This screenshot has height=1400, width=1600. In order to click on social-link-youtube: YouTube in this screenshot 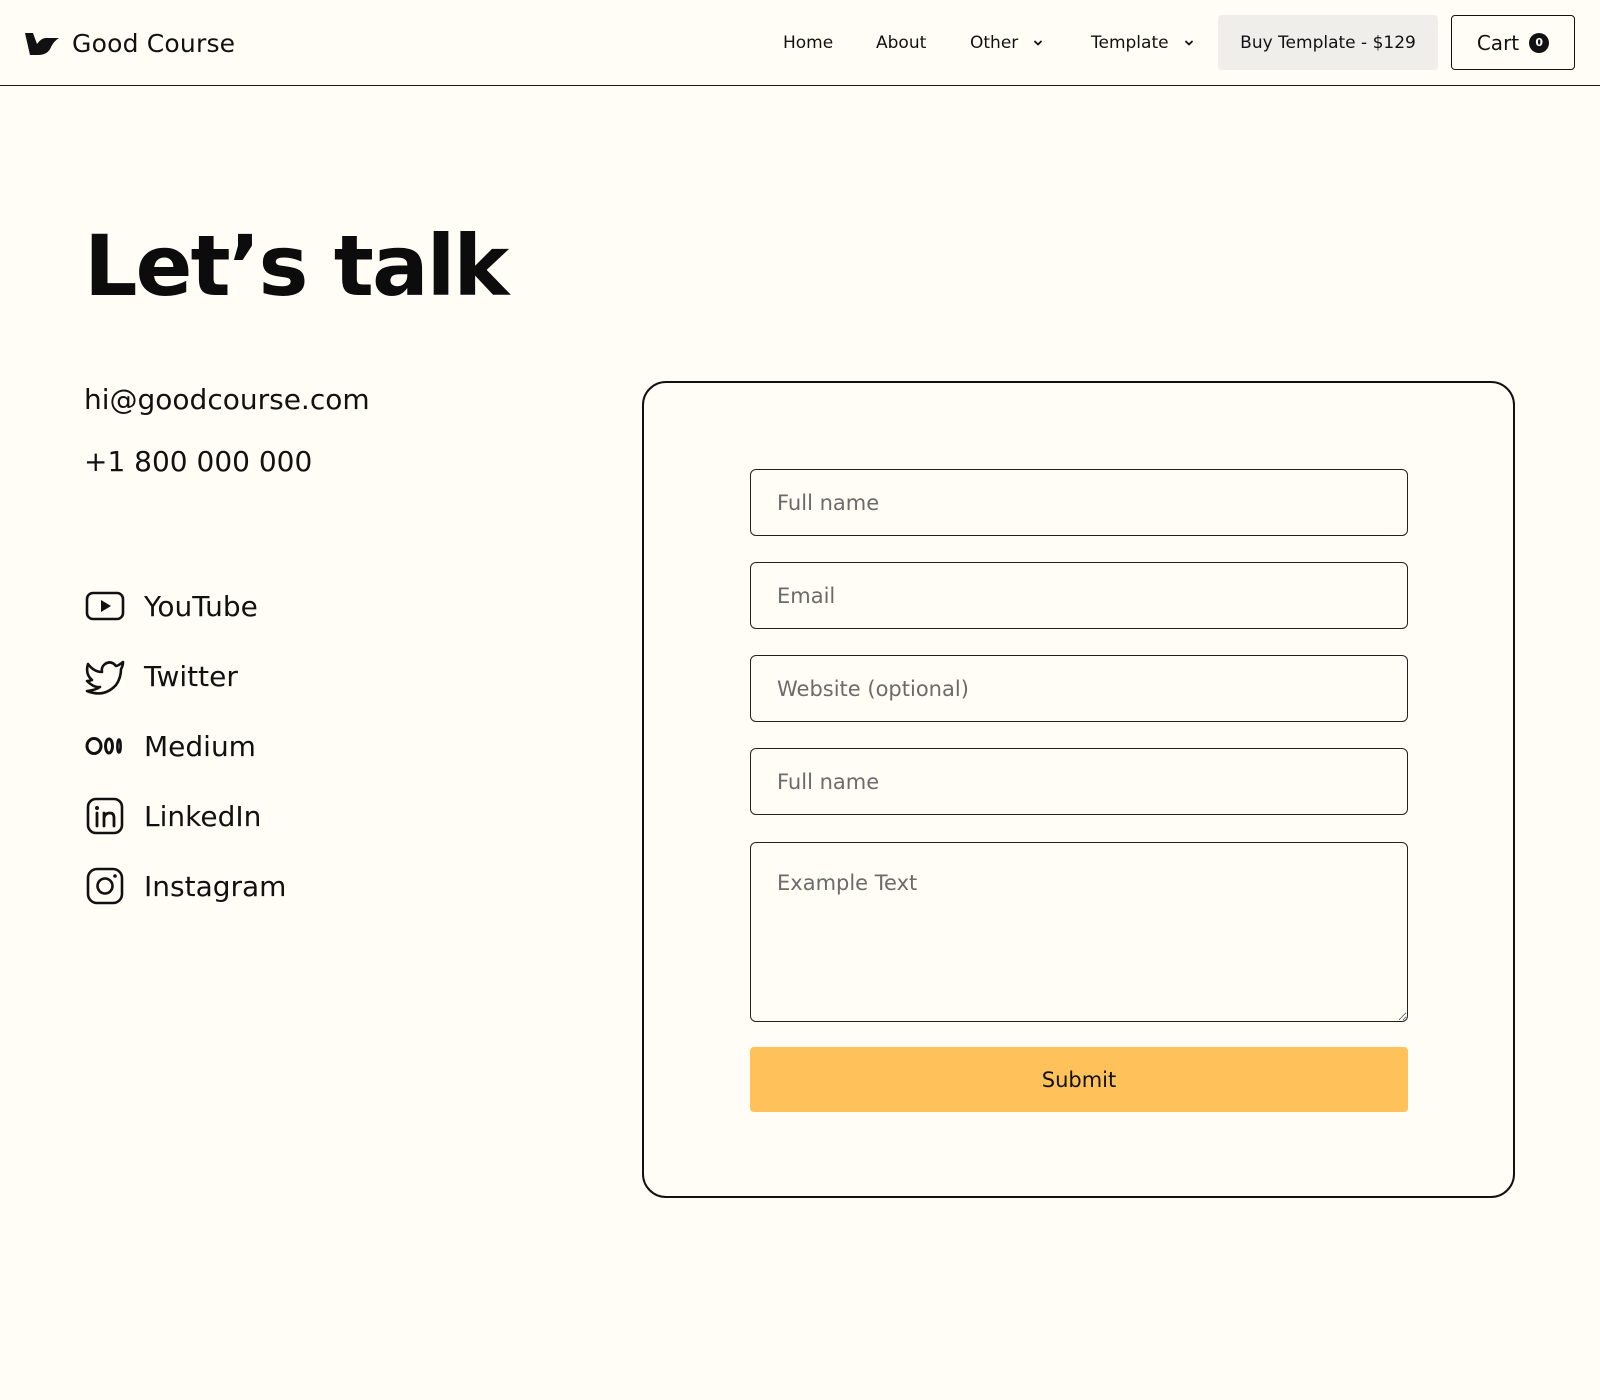, I will do `click(171, 606)`.